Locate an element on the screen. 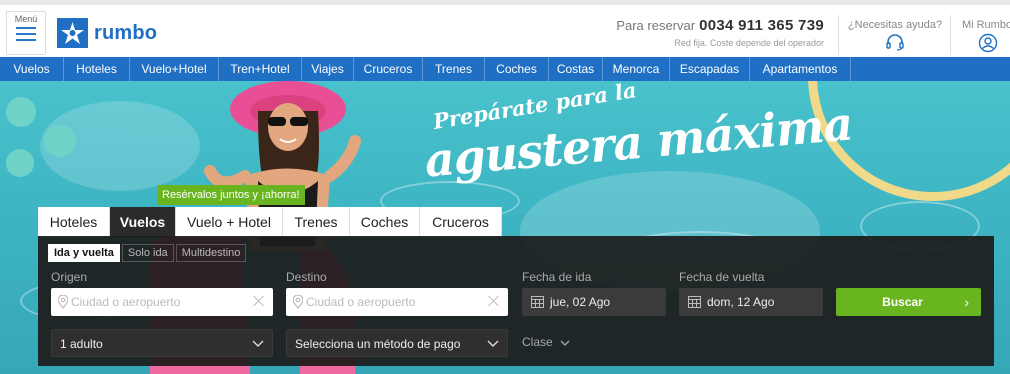  nav-item-vuelos: Vuelos is located at coordinates (32, 69).